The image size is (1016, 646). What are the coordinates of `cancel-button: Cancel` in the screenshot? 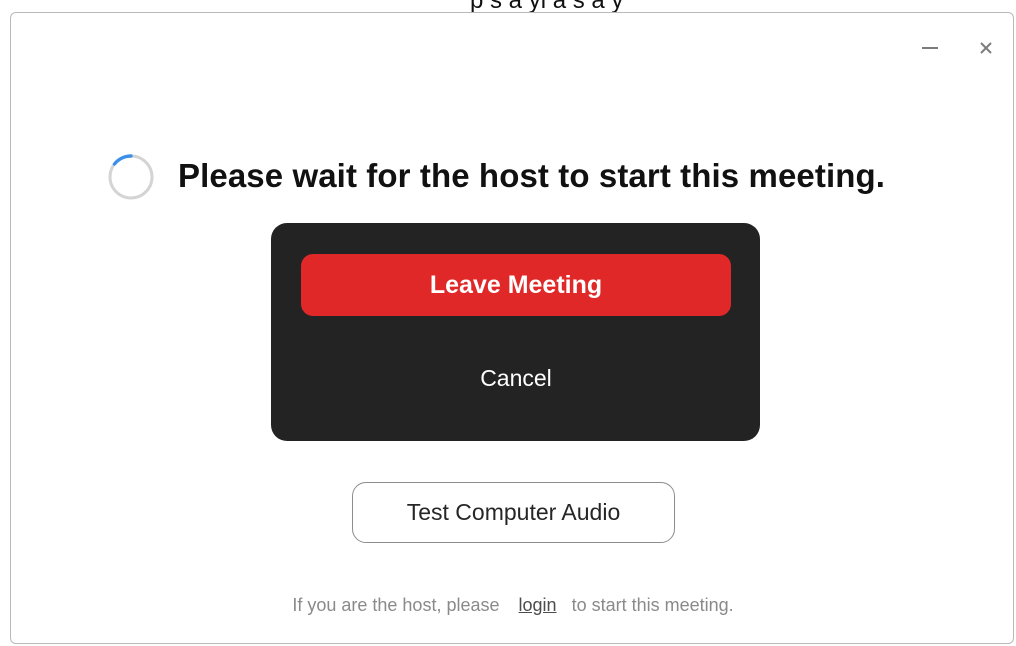 It's located at (516, 378).